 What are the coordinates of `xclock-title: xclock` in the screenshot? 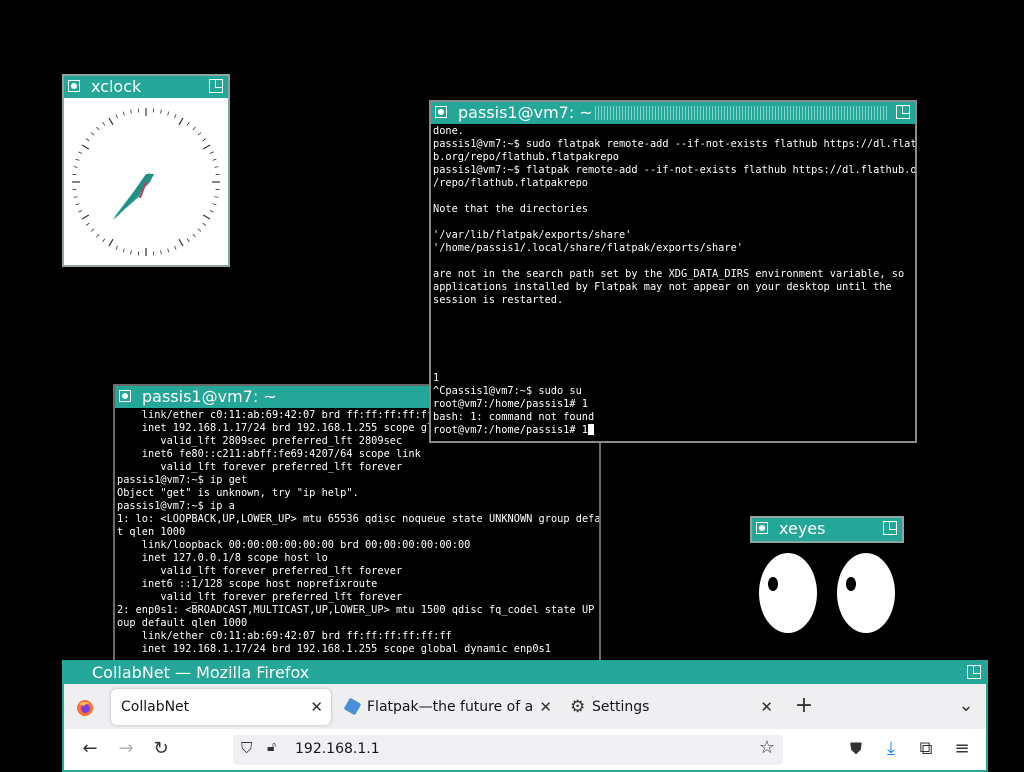 It's located at (116, 87).